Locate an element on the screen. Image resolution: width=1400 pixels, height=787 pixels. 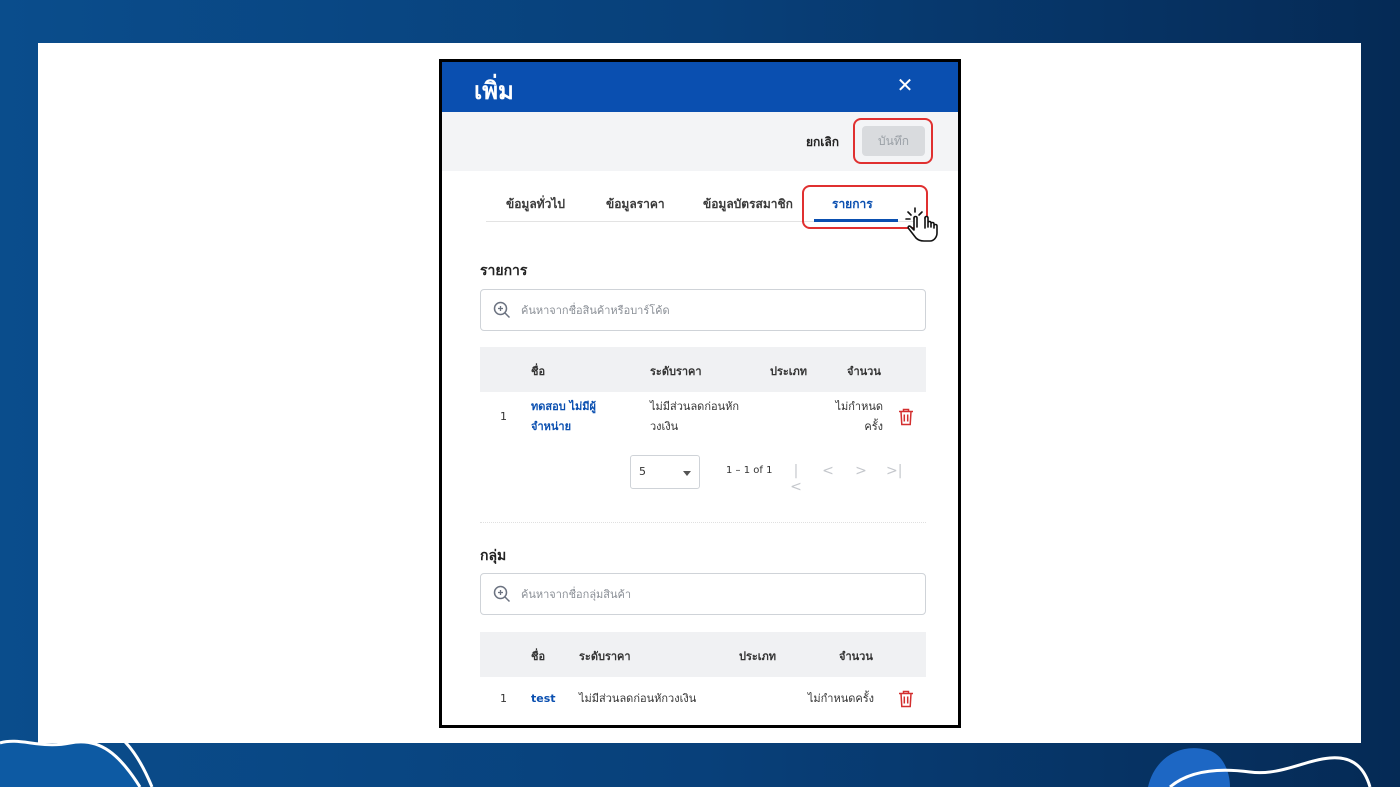
items-search-field is located at coordinates (703, 310).